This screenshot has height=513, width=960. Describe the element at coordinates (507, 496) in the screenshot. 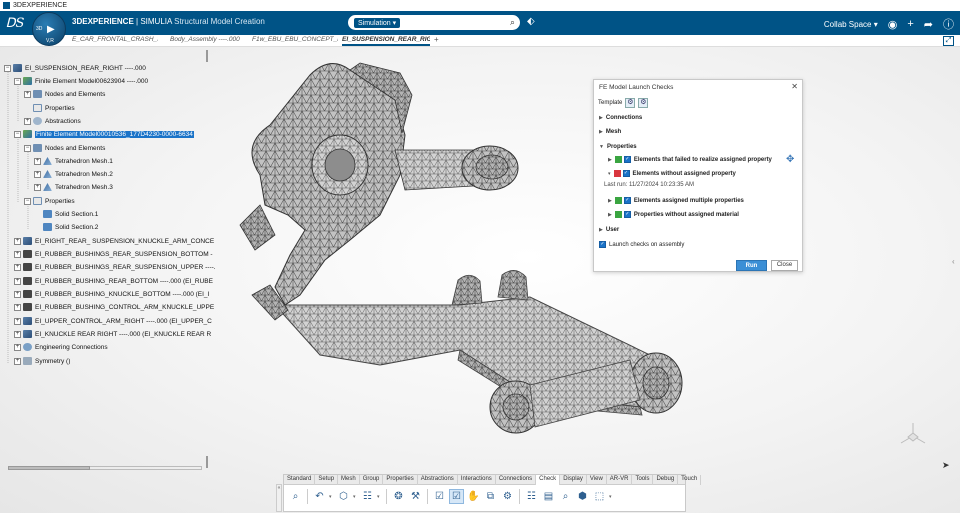

I see `analyze-icon: ⚙` at that location.